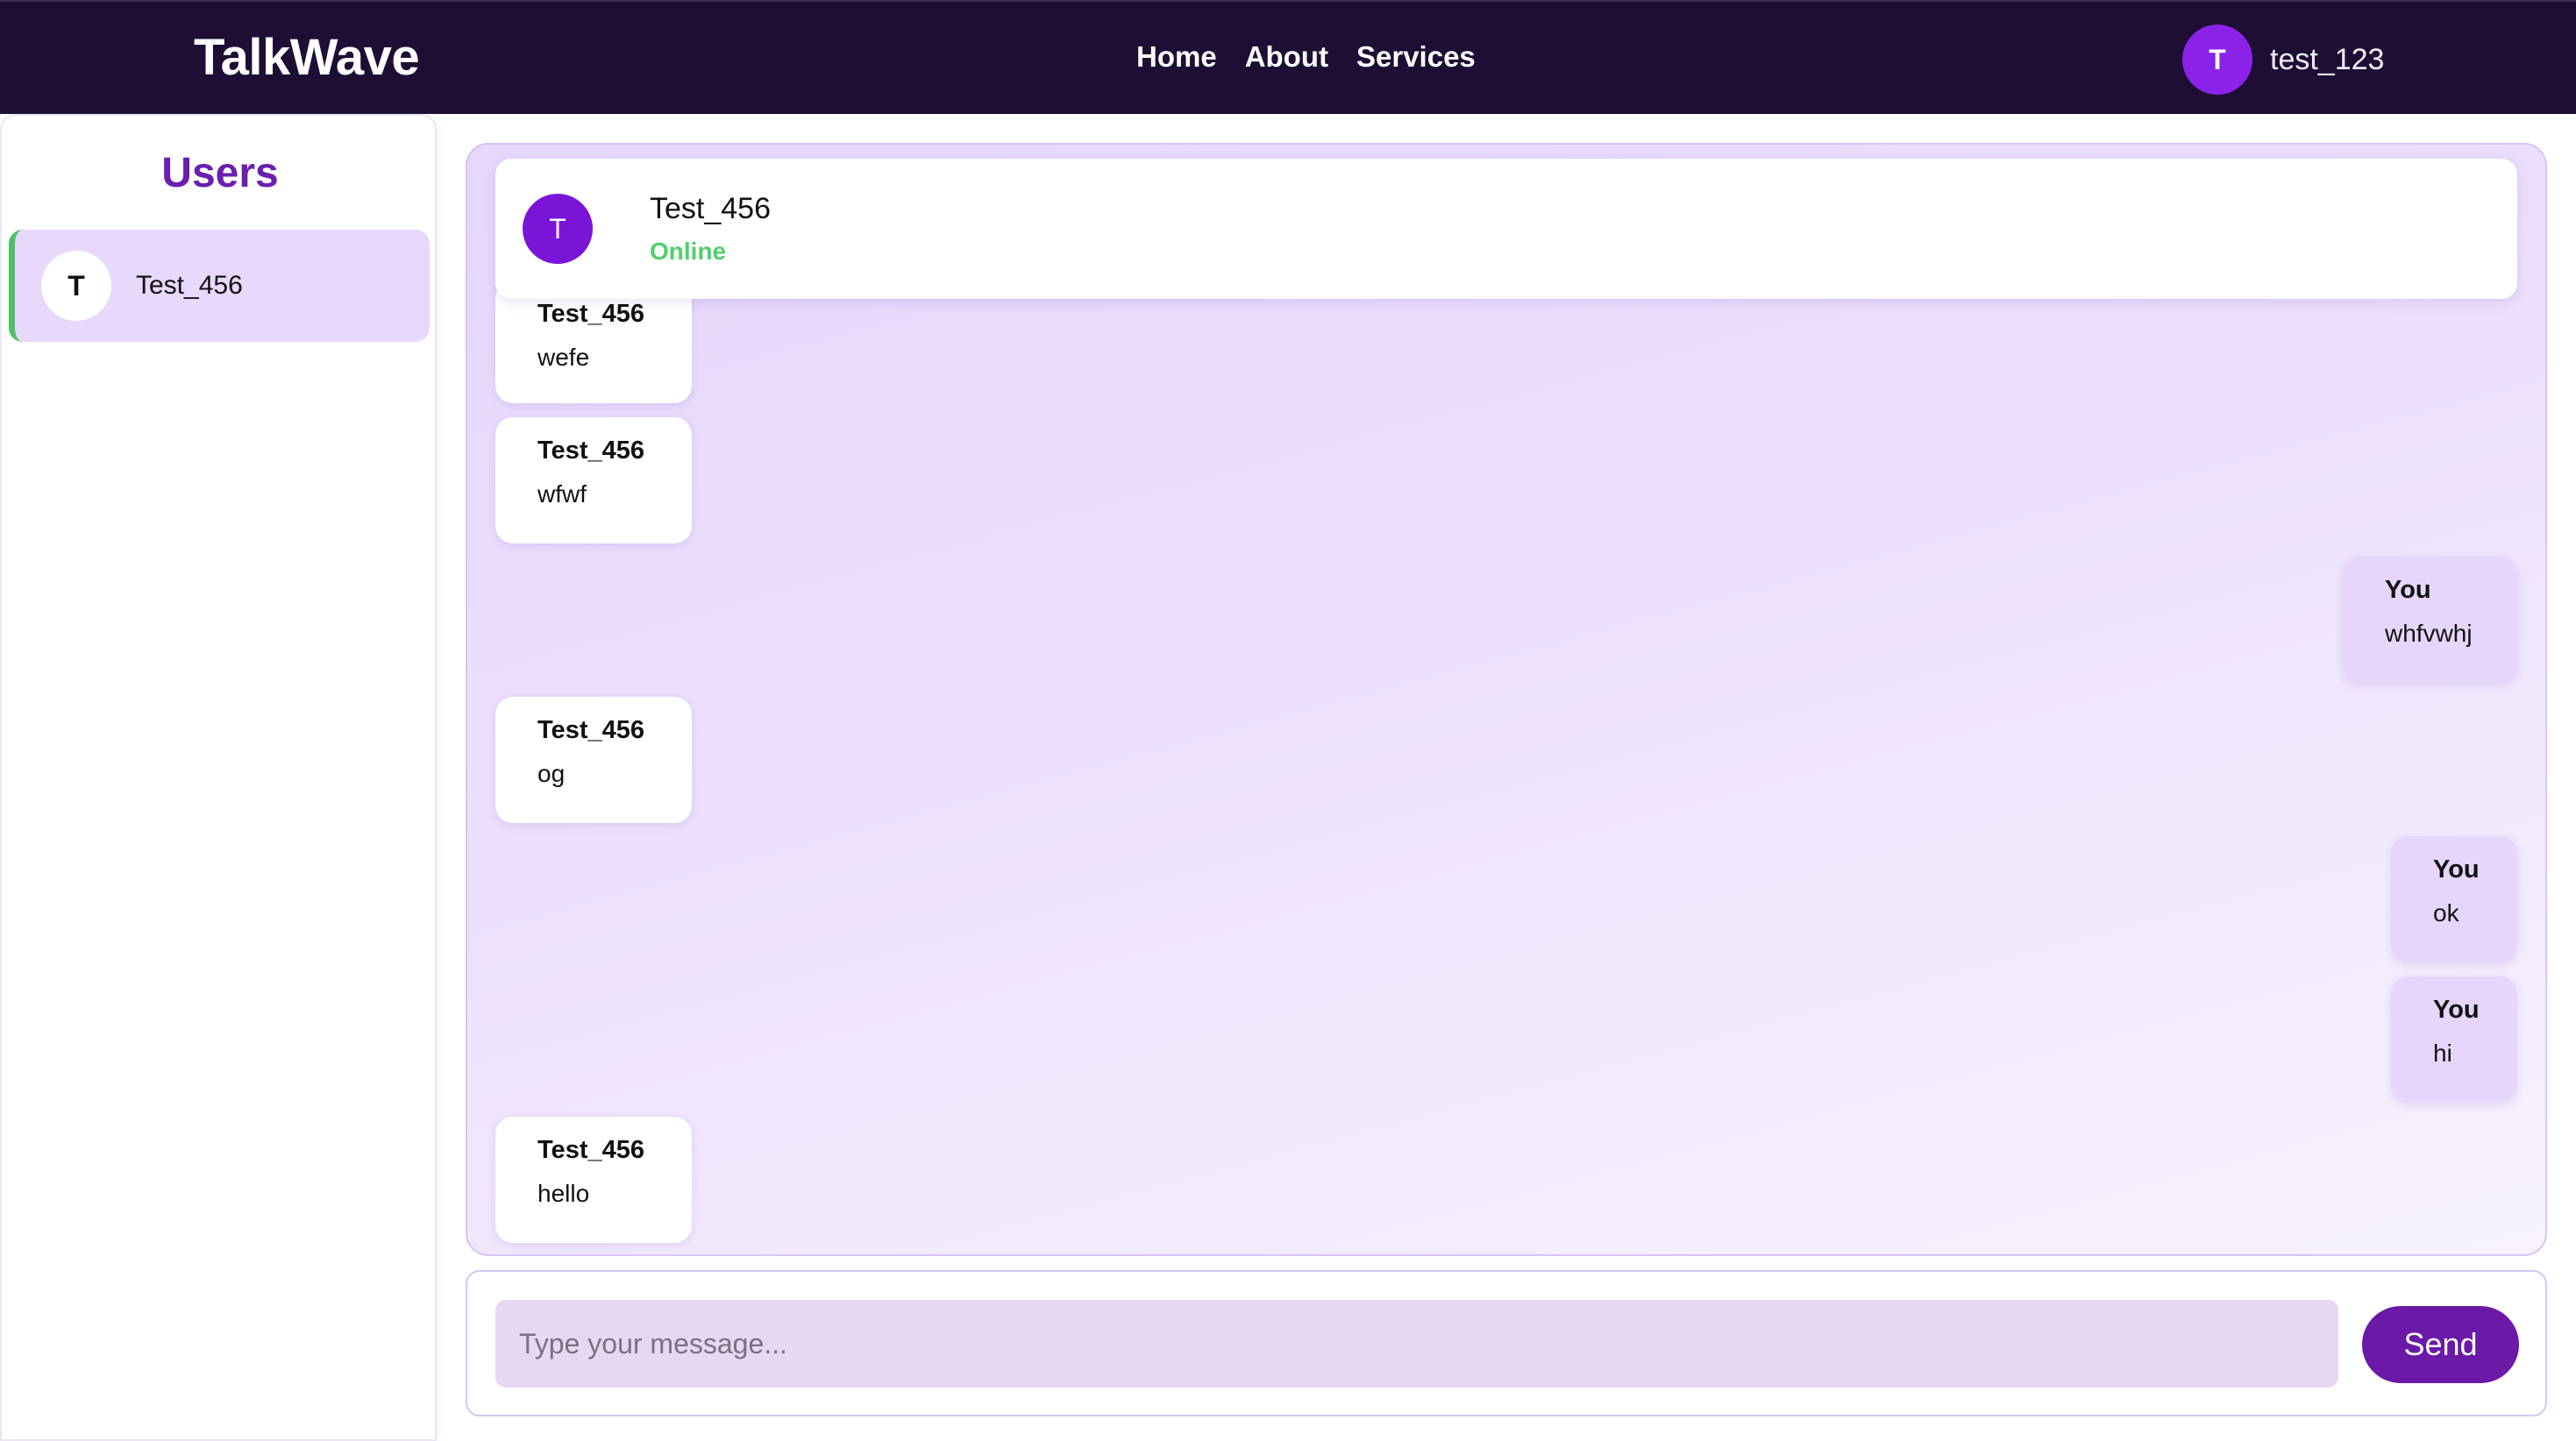 Image resolution: width=2576 pixels, height=1441 pixels. I want to click on current-user-menu: T test_123, so click(2283, 60).